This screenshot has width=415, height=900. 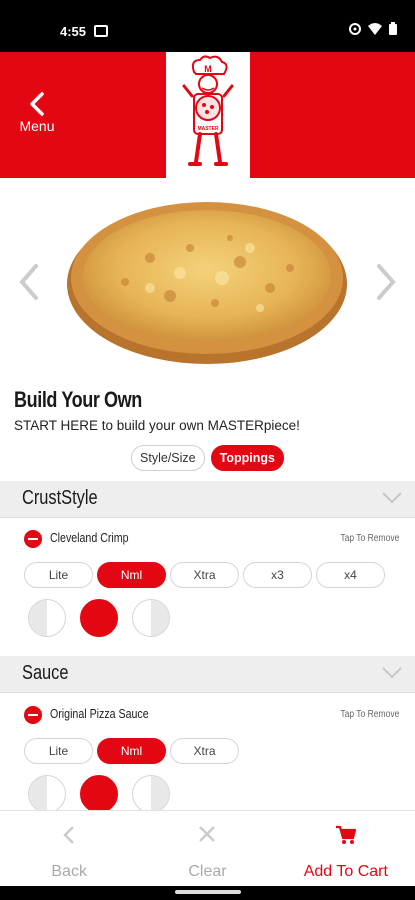 I want to click on amount-selector-crust: Lite Nml Xtra x3 x4, so click(x=204, y=575).